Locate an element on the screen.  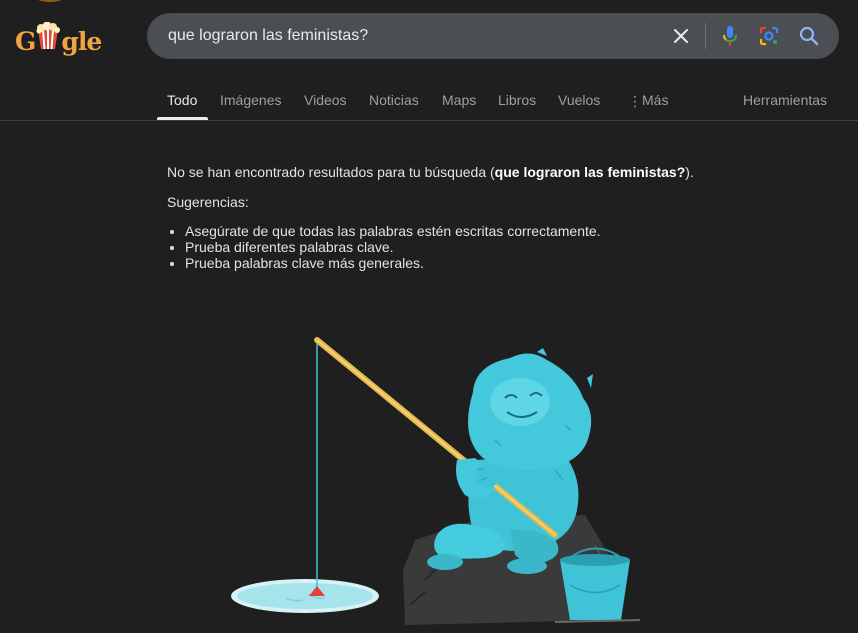
tab-todo: Todo is located at coordinates (182, 100).